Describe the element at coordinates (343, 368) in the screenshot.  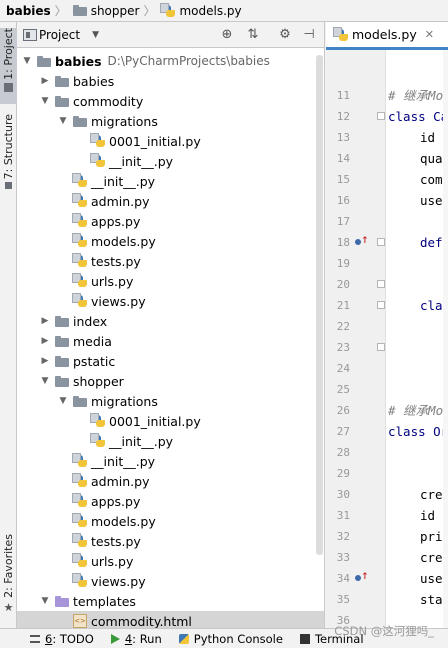
I see `line-number: 24` at that location.